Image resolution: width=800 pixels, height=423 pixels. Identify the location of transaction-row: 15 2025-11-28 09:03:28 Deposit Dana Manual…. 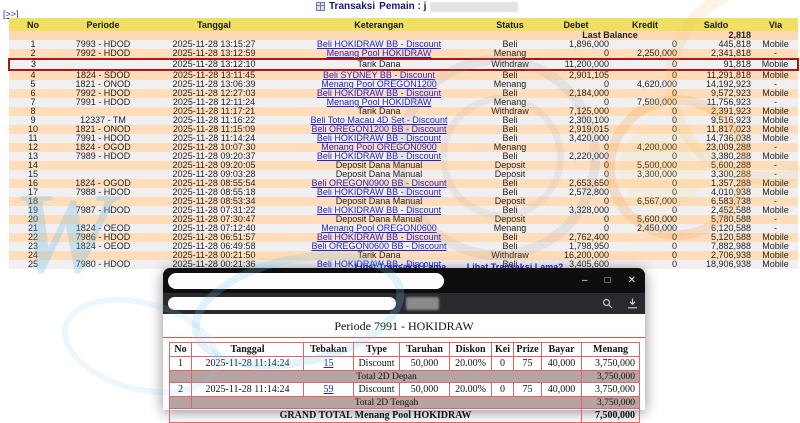
(403, 174).